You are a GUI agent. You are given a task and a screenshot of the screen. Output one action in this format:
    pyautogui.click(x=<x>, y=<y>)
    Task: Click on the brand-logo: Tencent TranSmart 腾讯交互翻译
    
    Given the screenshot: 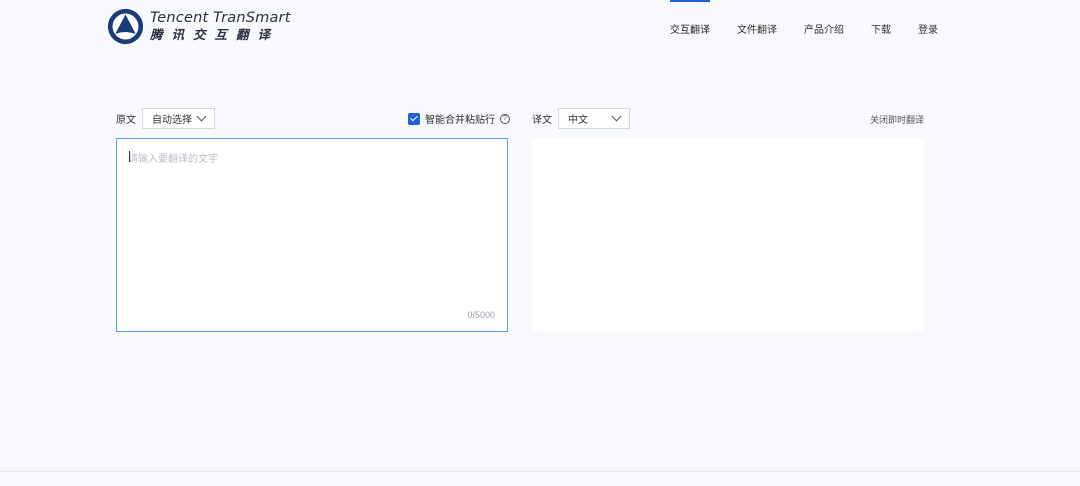 What is the action you would take?
    pyautogui.click(x=199, y=26)
    